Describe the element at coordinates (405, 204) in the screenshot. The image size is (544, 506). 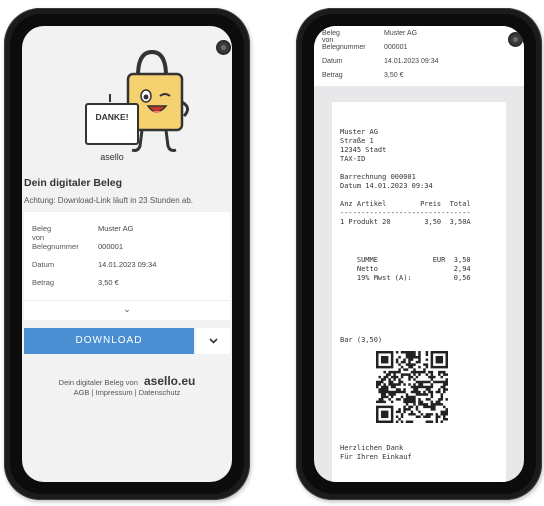
I see `receipt-line: Anz Artikel Preis Total` at that location.